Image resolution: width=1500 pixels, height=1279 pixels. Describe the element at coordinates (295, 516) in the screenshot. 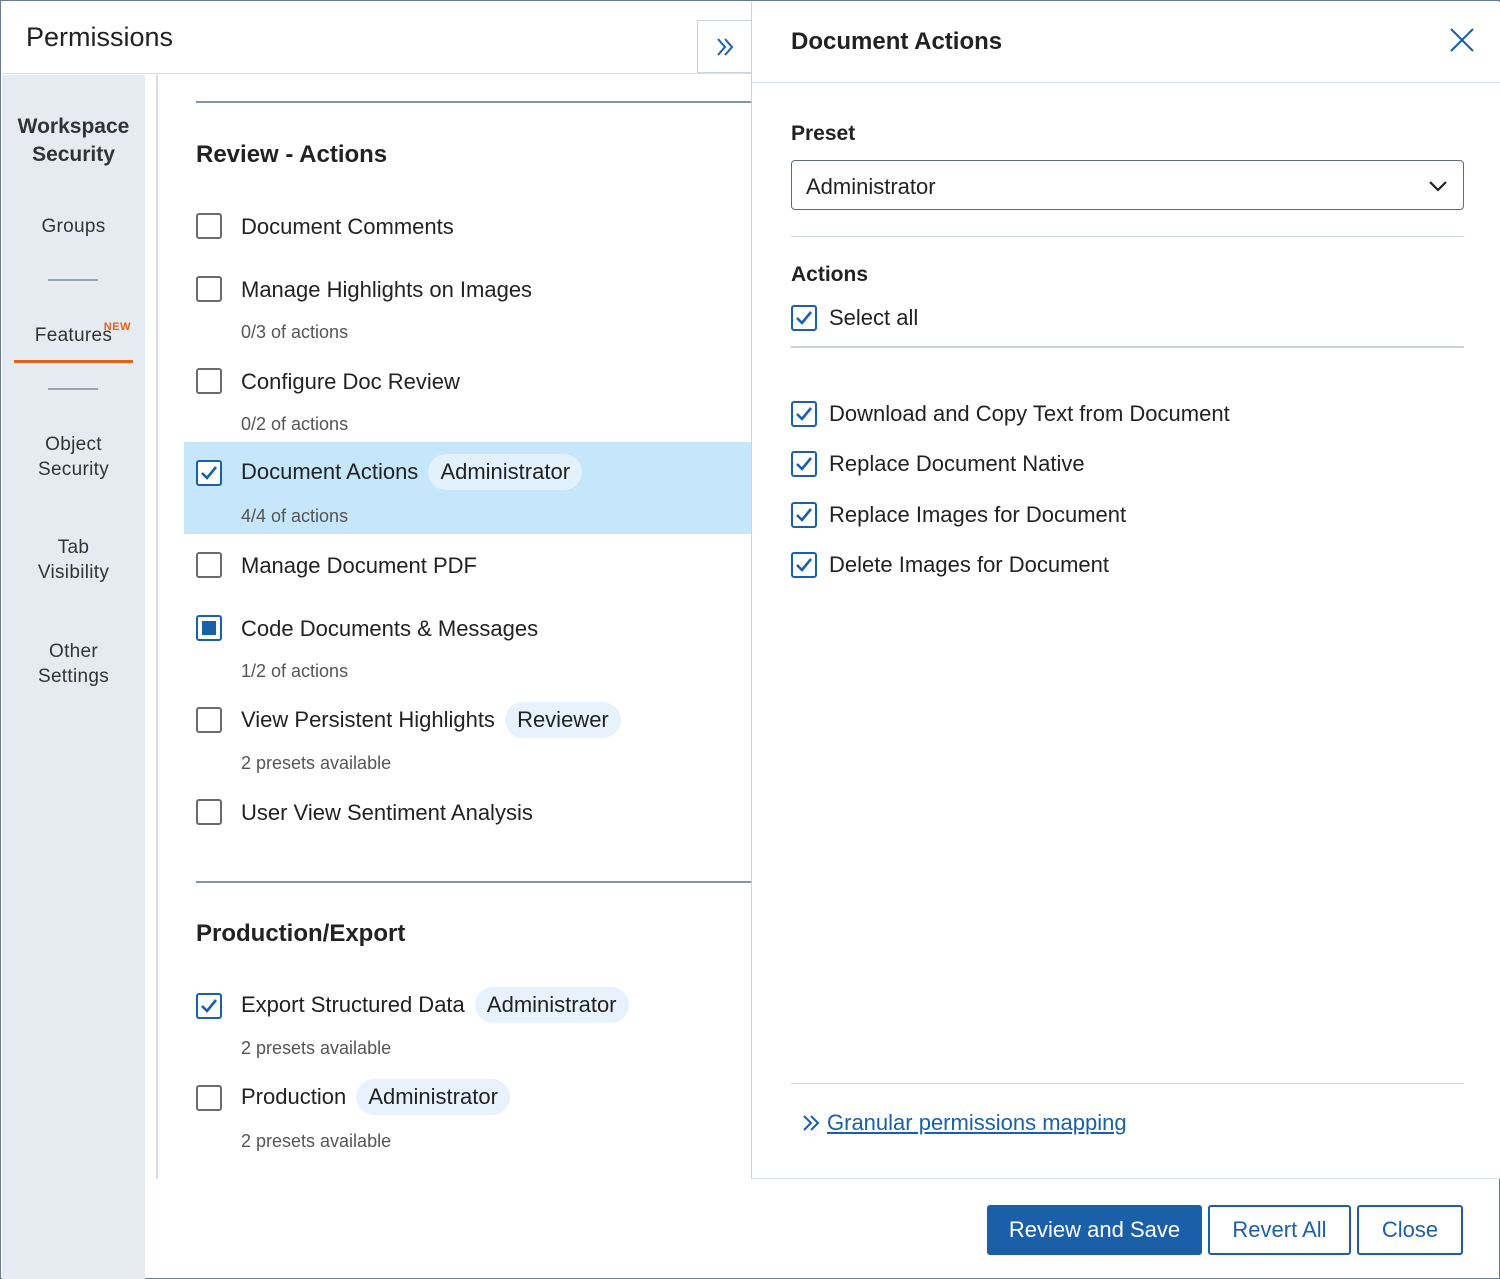

I see `item-subtext: 4/4 of actions` at that location.